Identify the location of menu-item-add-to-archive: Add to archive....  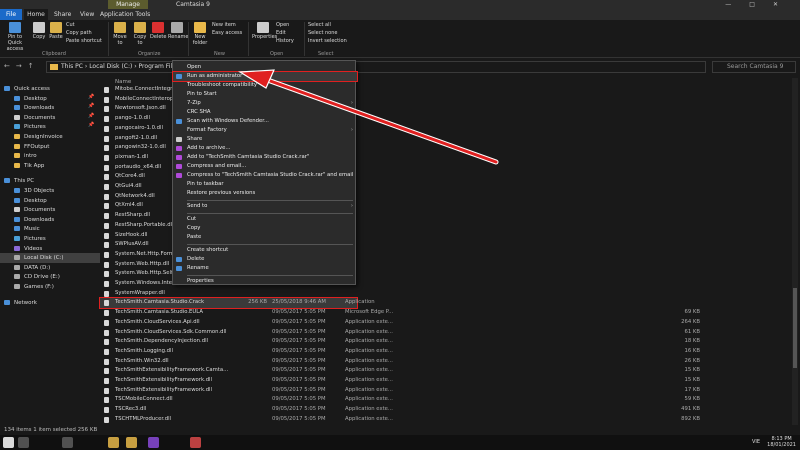
(265, 148).